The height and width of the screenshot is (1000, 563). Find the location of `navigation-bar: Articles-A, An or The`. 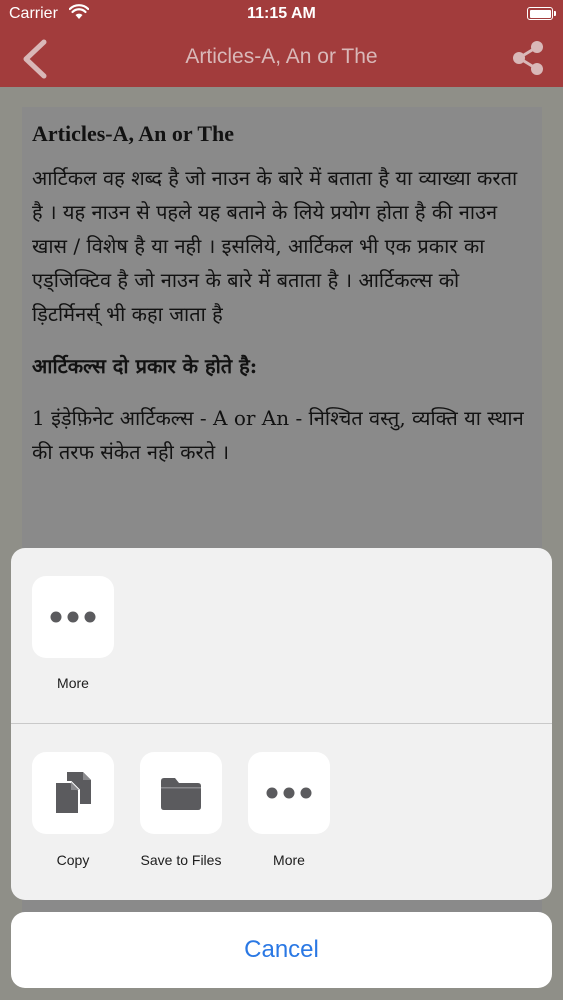

navigation-bar: Articles-A, An or The is located at coordinates (281, 58).